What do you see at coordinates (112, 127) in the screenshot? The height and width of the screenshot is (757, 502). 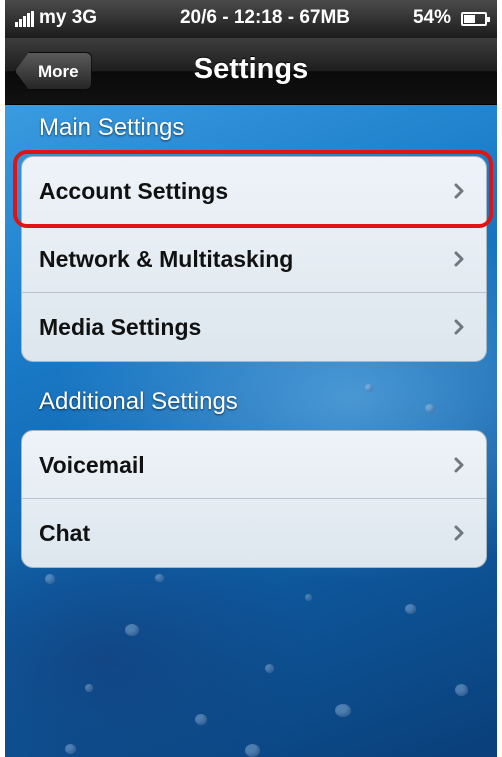 I see `section-header-main: Main Settings` at bounding box center [112, 127].